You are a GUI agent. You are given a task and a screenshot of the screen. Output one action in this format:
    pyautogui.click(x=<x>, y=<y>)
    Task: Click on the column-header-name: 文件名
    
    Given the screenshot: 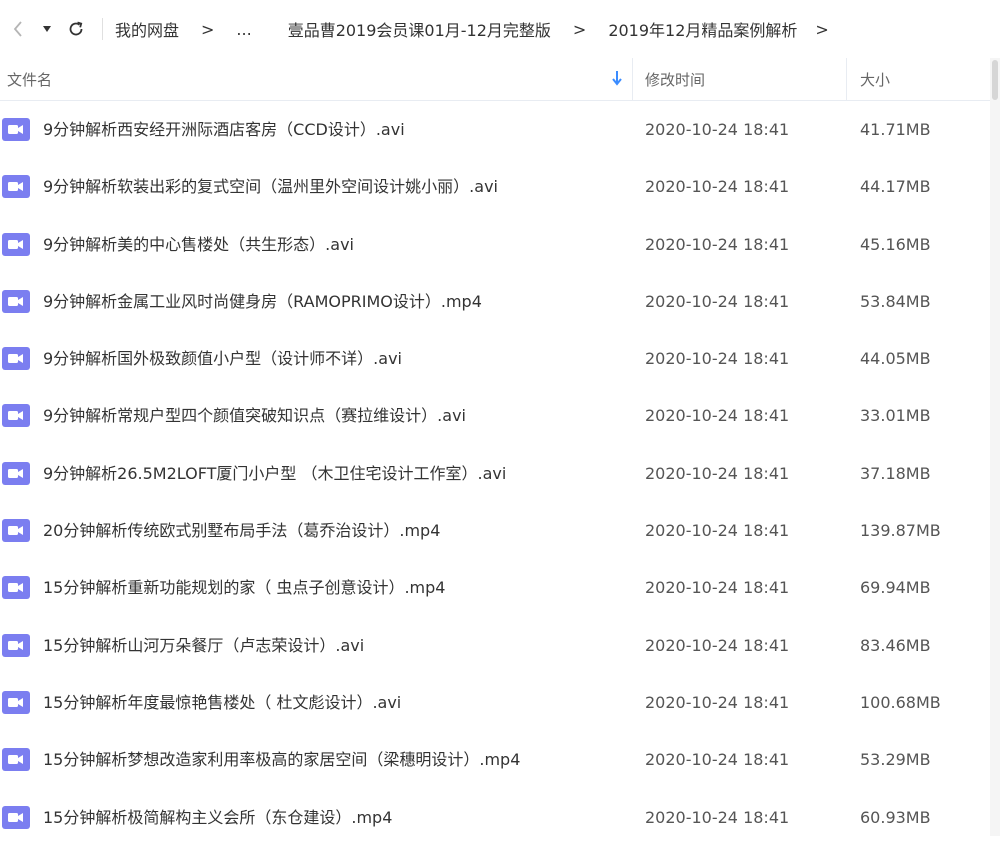 What is the action you would take?
    pyautogui.click(x=317, y=79)
    